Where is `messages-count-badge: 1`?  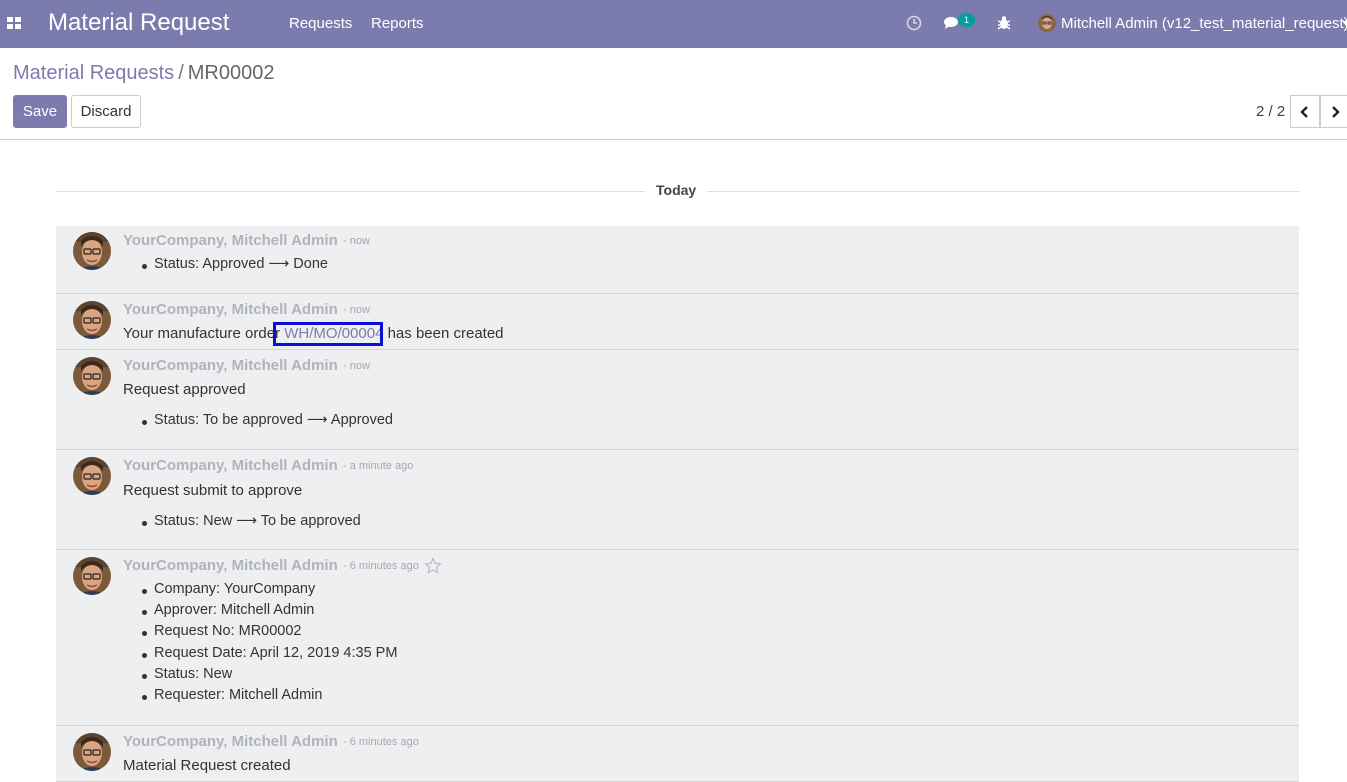
messages-count-badge: 1 is located at coordinates (966, 20).